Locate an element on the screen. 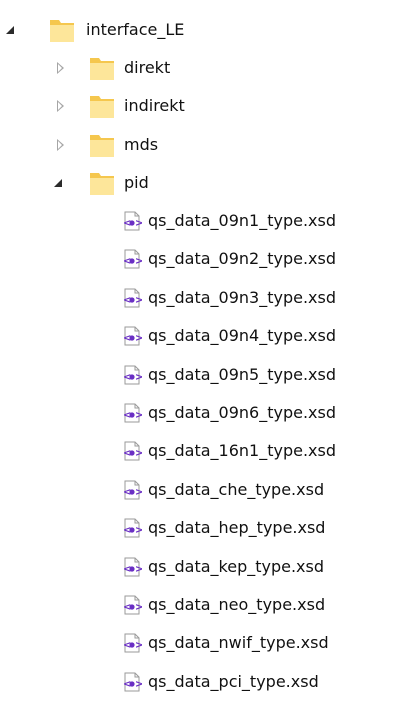  tree-item-file: < > qs_data_nwif_type.xsd is located at coordinates (200, 643).